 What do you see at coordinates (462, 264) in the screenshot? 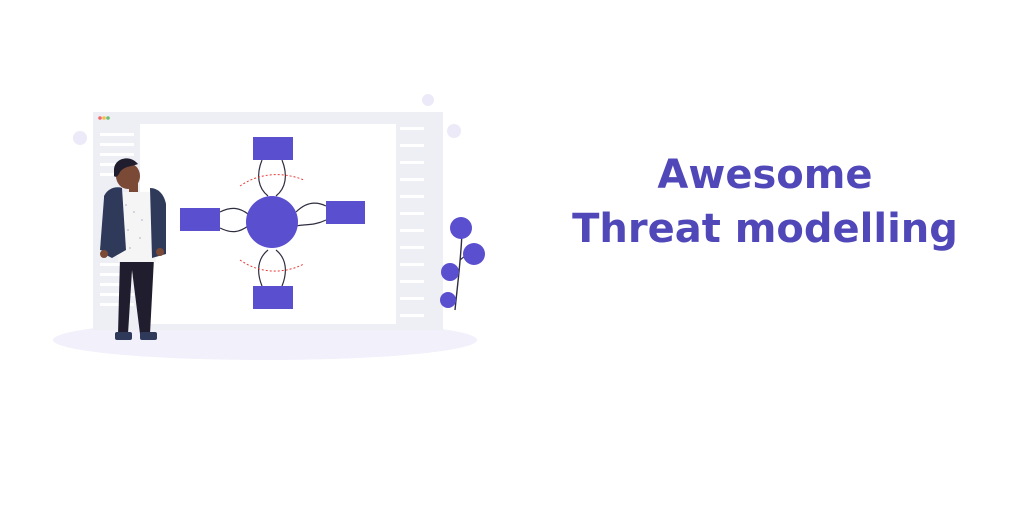
I see `plant` at bounding box center [462, 264].